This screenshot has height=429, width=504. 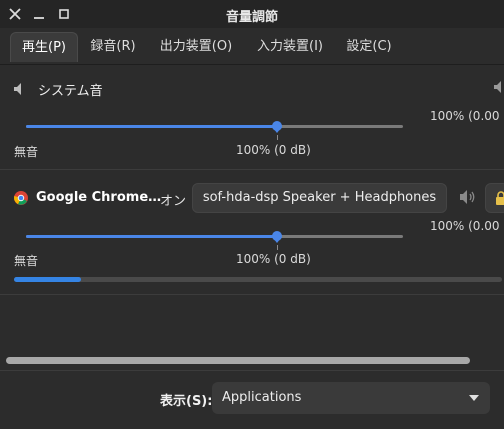 What do you see at coordinates (44, 47) in the screenshot?
I see `tab-playback: 再生(P)` at bounding box center [44, 47].